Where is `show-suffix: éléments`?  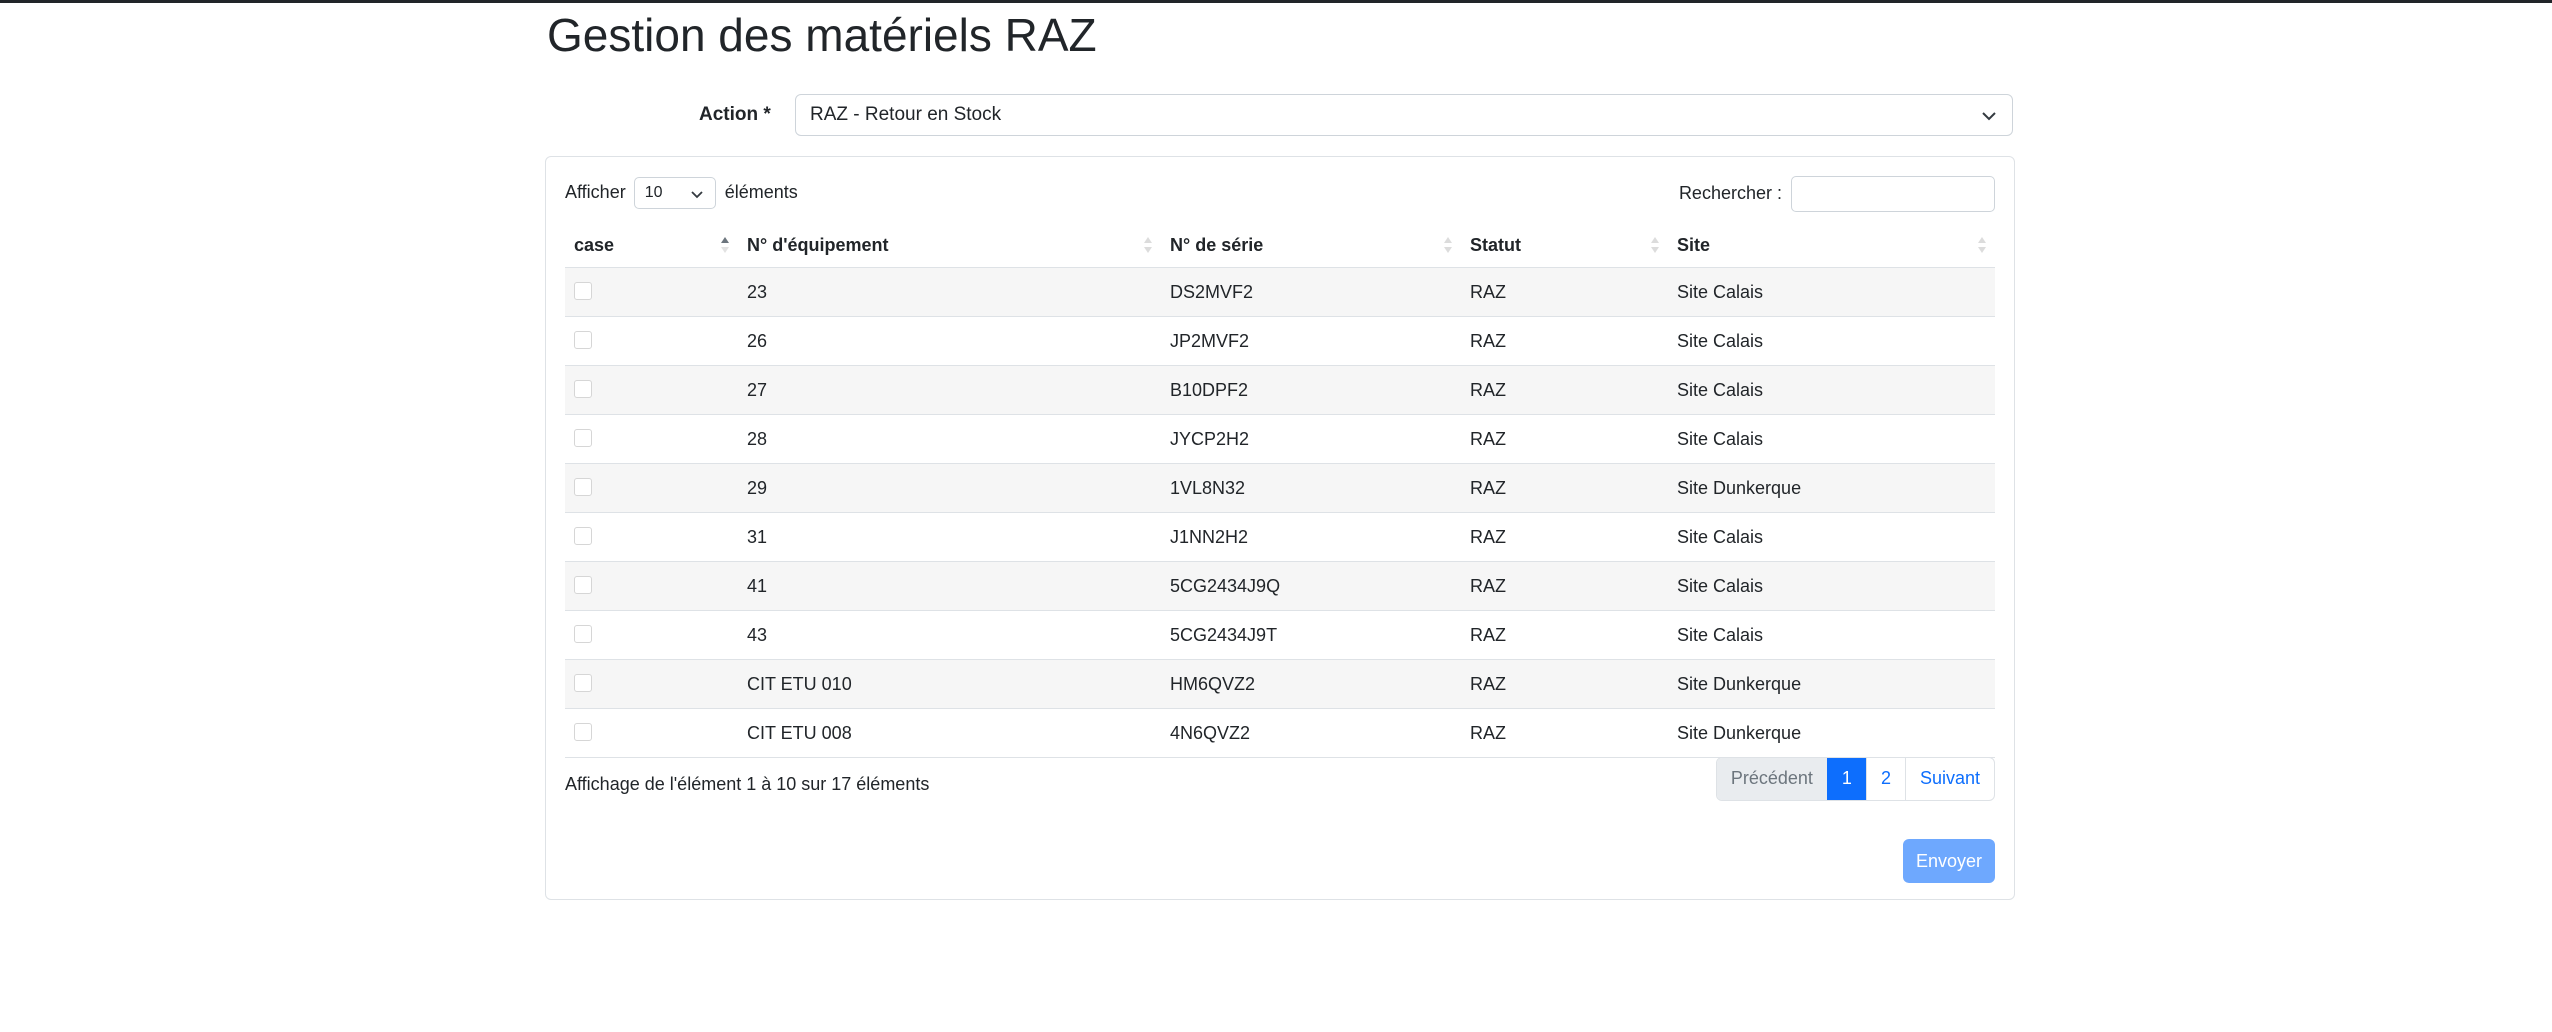 show-suffix: éléments is located at coordinates (761, 192).